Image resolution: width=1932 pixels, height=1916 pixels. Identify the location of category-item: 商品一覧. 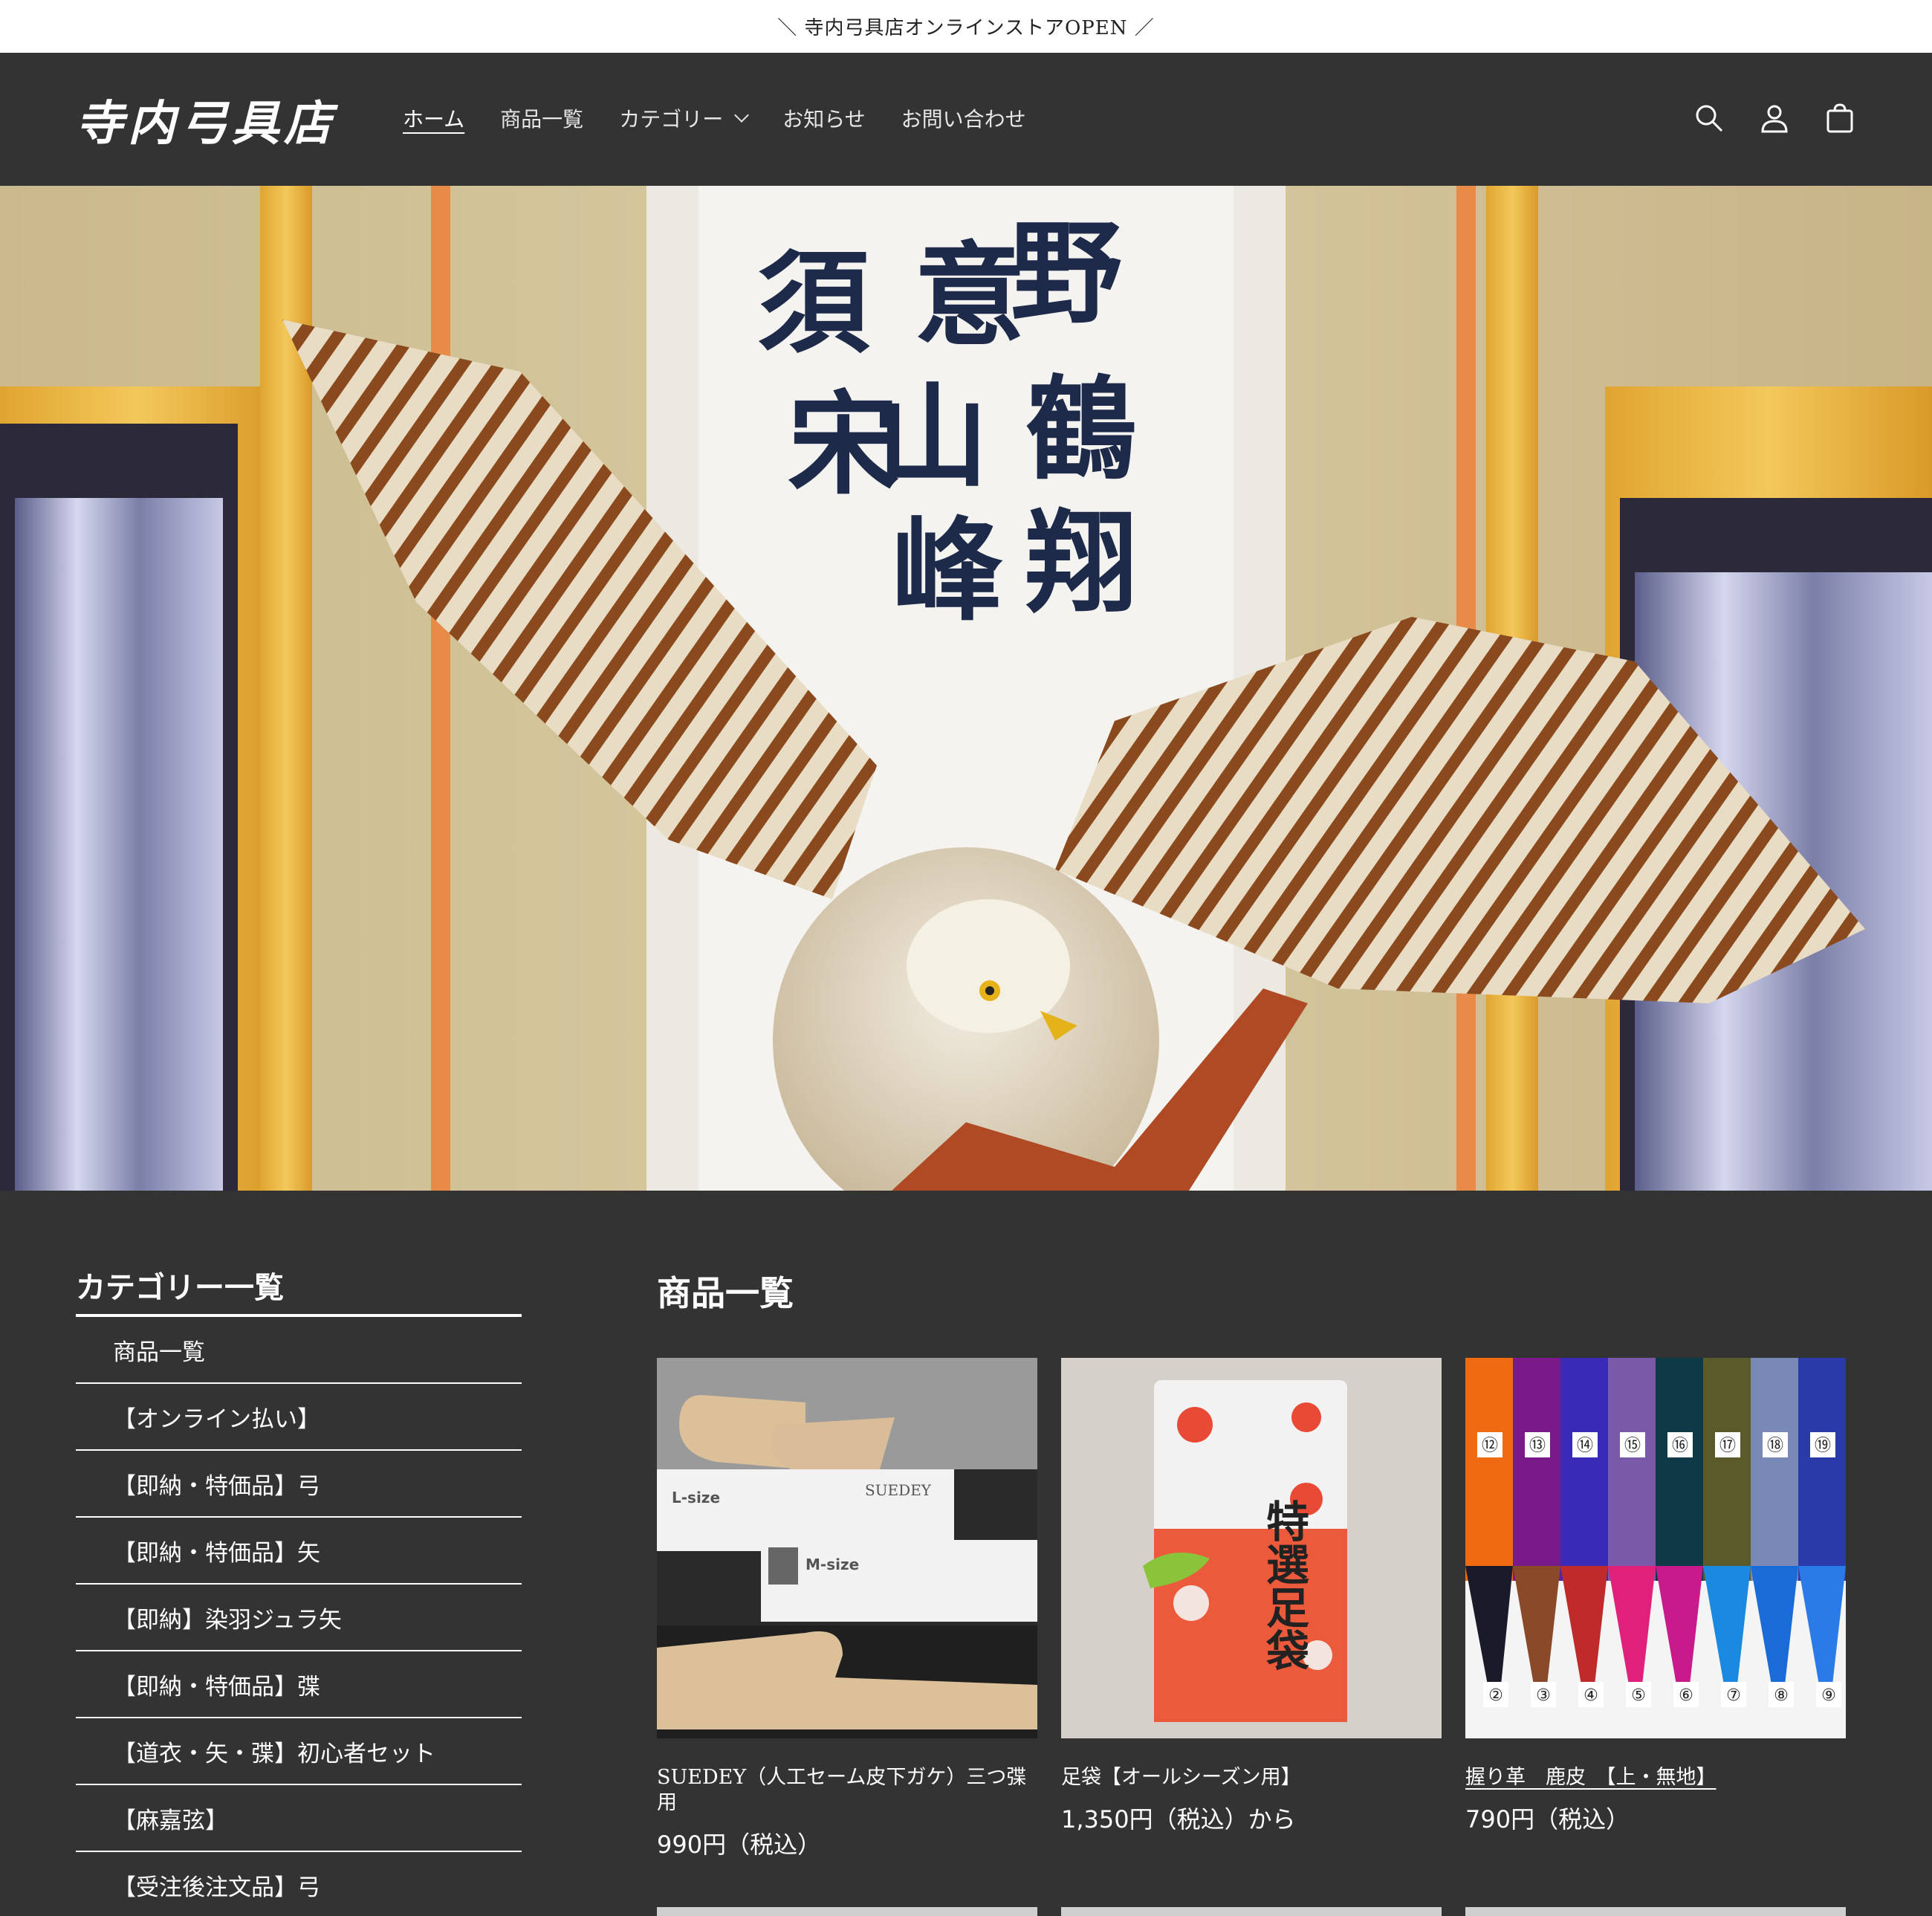
(299, 1350).